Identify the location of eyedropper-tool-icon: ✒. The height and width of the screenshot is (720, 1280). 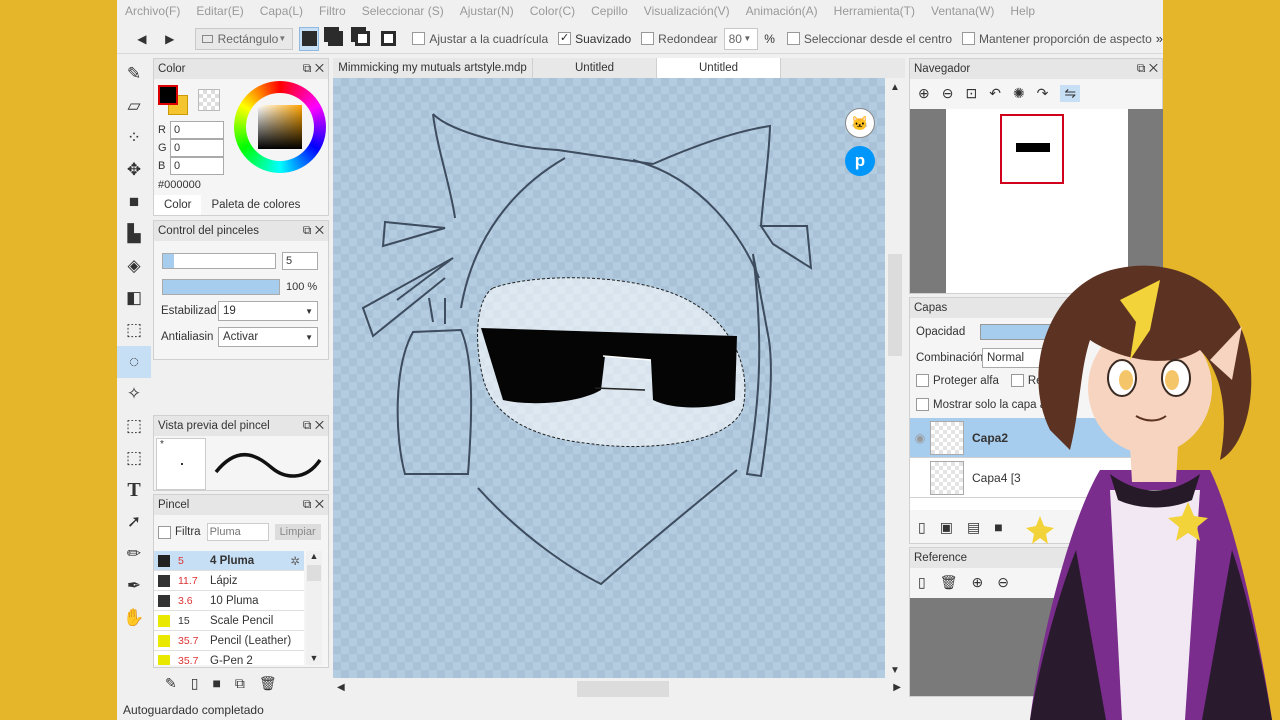
(134, 586).